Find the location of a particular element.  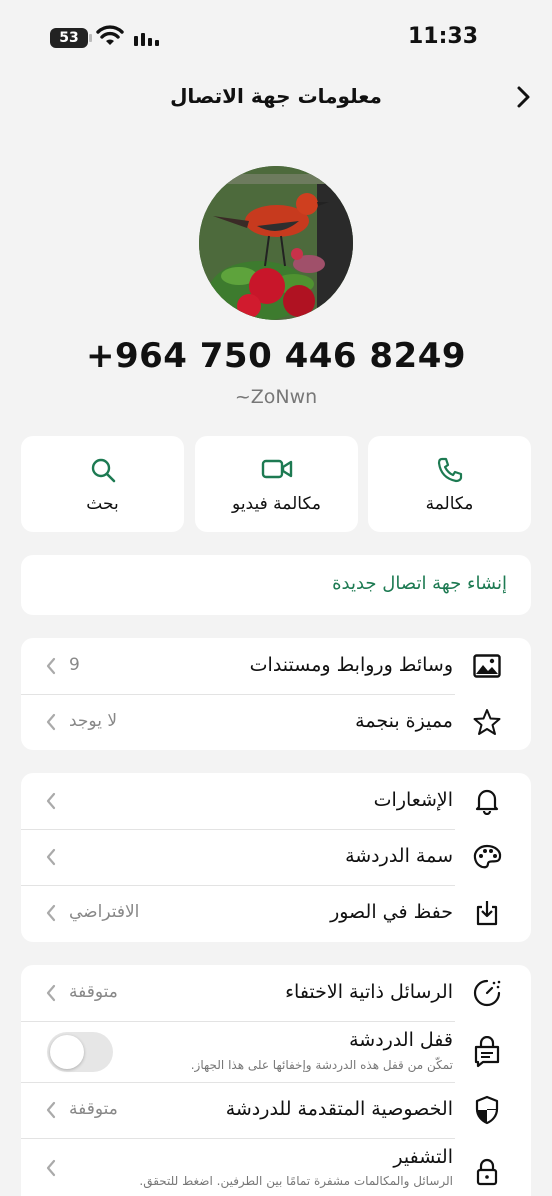

starred-label: مميزة بنجمة is located at coordinates (404, 721).